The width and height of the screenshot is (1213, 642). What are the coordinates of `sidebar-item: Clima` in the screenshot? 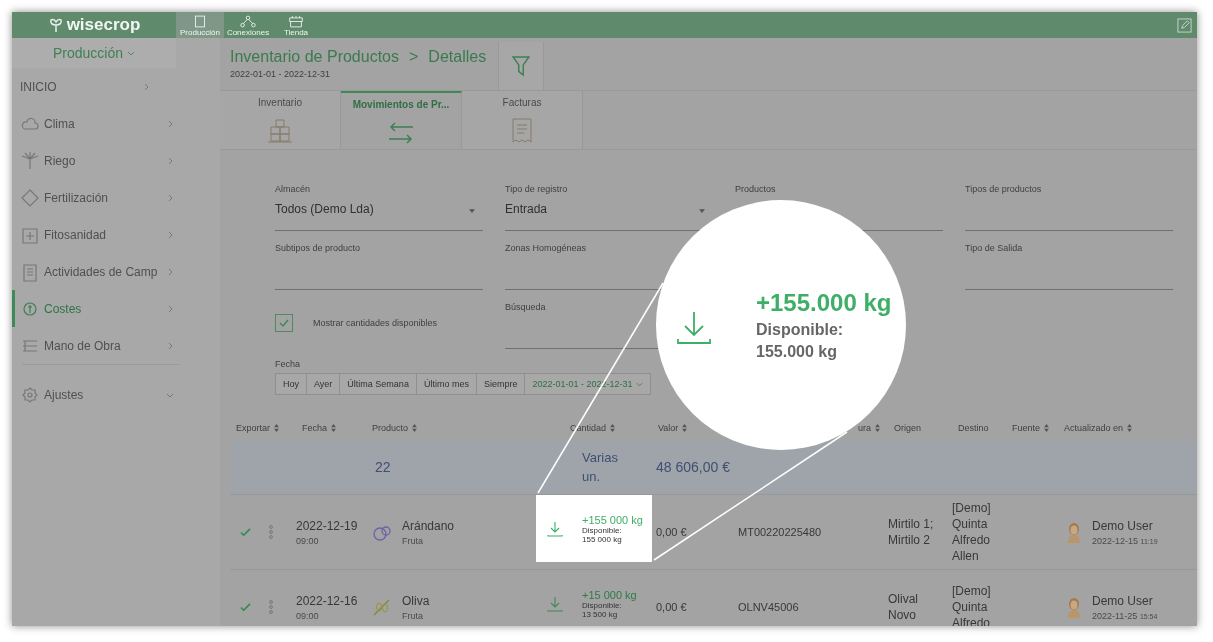 It's located at (116, 123).